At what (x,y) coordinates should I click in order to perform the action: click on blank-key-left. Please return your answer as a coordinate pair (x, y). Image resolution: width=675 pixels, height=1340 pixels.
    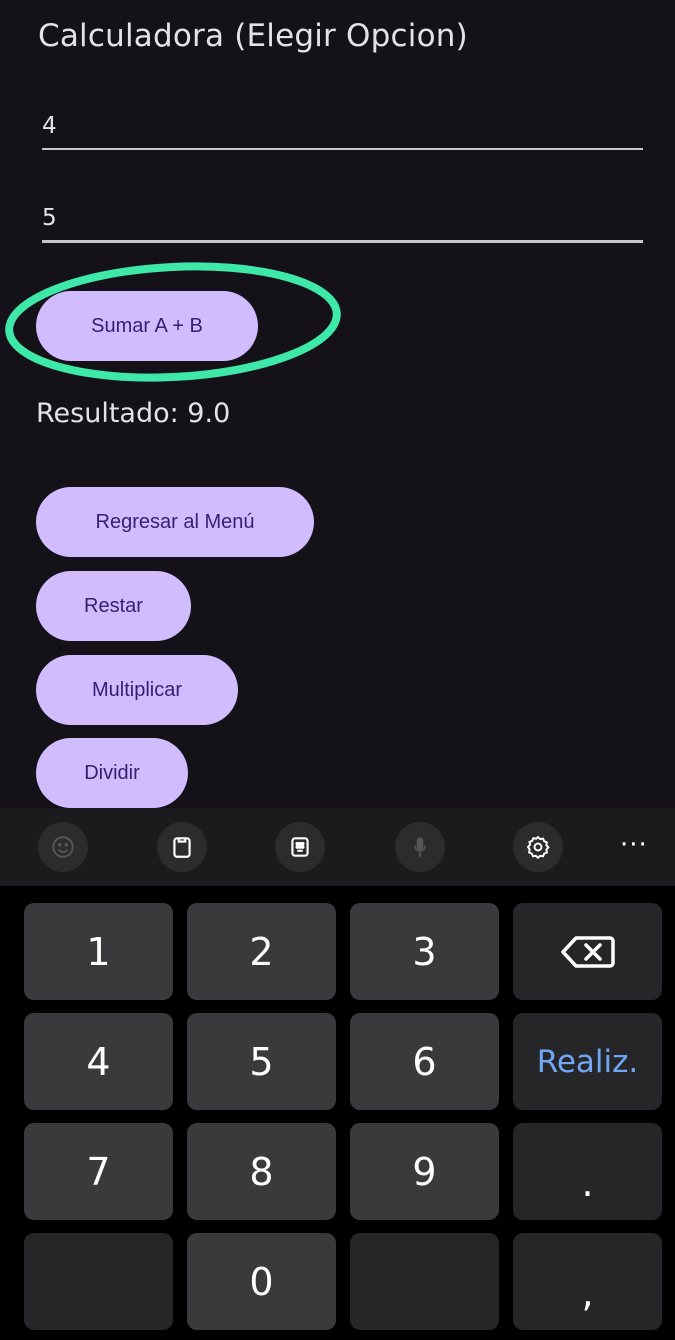
    Looking at the image, I should click on (98, 1281).